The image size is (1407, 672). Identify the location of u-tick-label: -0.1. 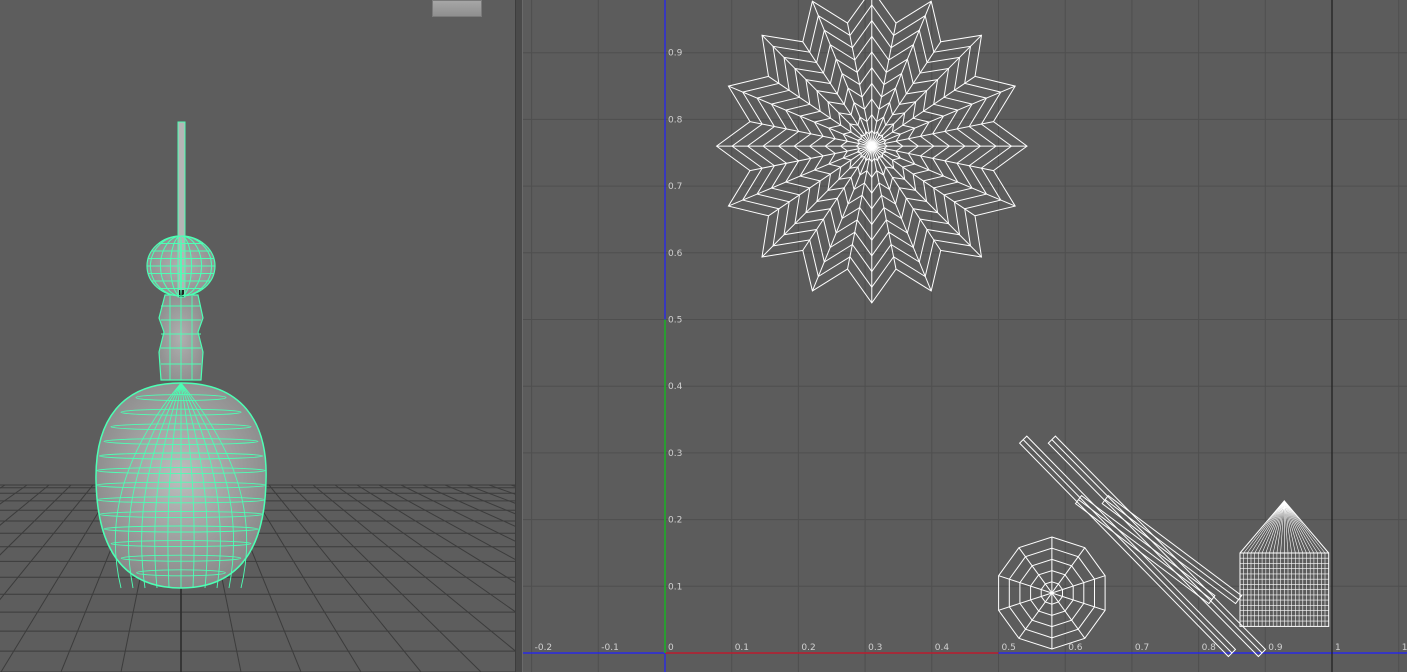
(610, 648).